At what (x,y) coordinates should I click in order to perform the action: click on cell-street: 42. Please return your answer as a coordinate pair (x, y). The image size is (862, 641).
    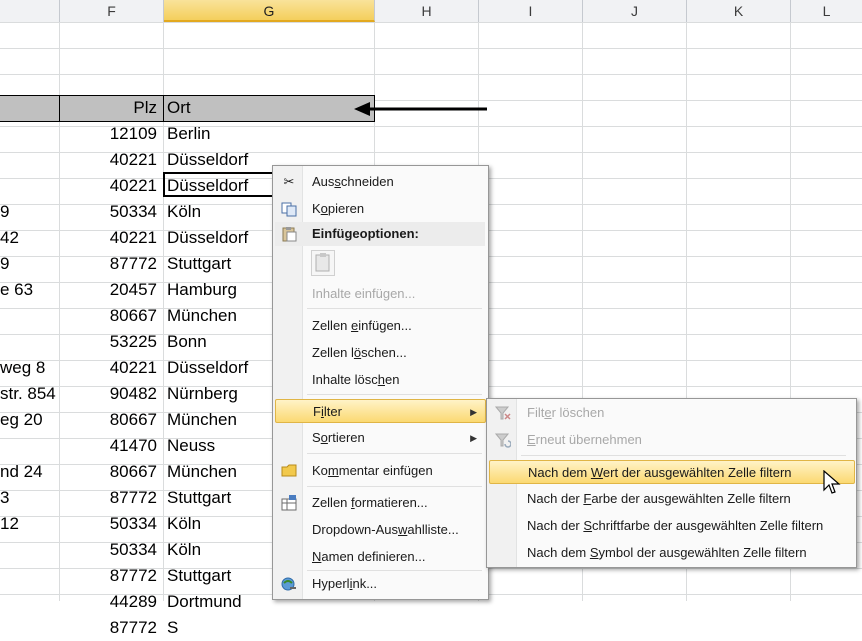
    Looking at the image, I should click on (29, 238).